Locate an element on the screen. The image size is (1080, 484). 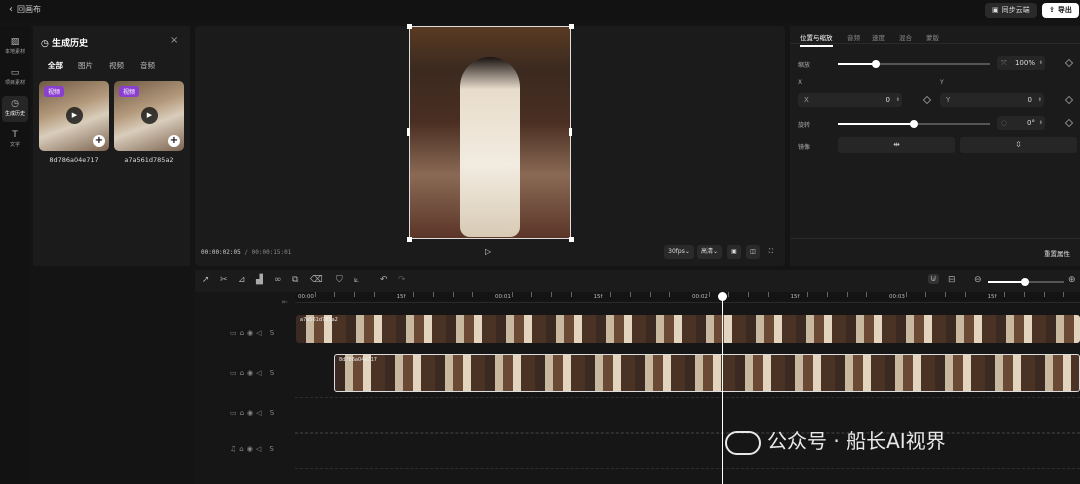
tab-mask: 蒙版 is located at coordinates (932, 37).